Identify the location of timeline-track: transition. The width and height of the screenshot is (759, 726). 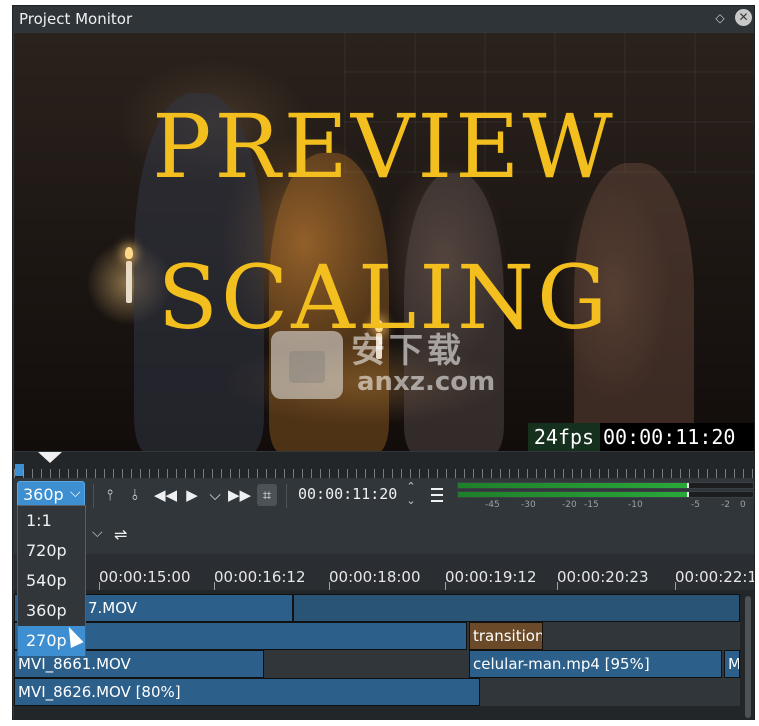
(377, 636).